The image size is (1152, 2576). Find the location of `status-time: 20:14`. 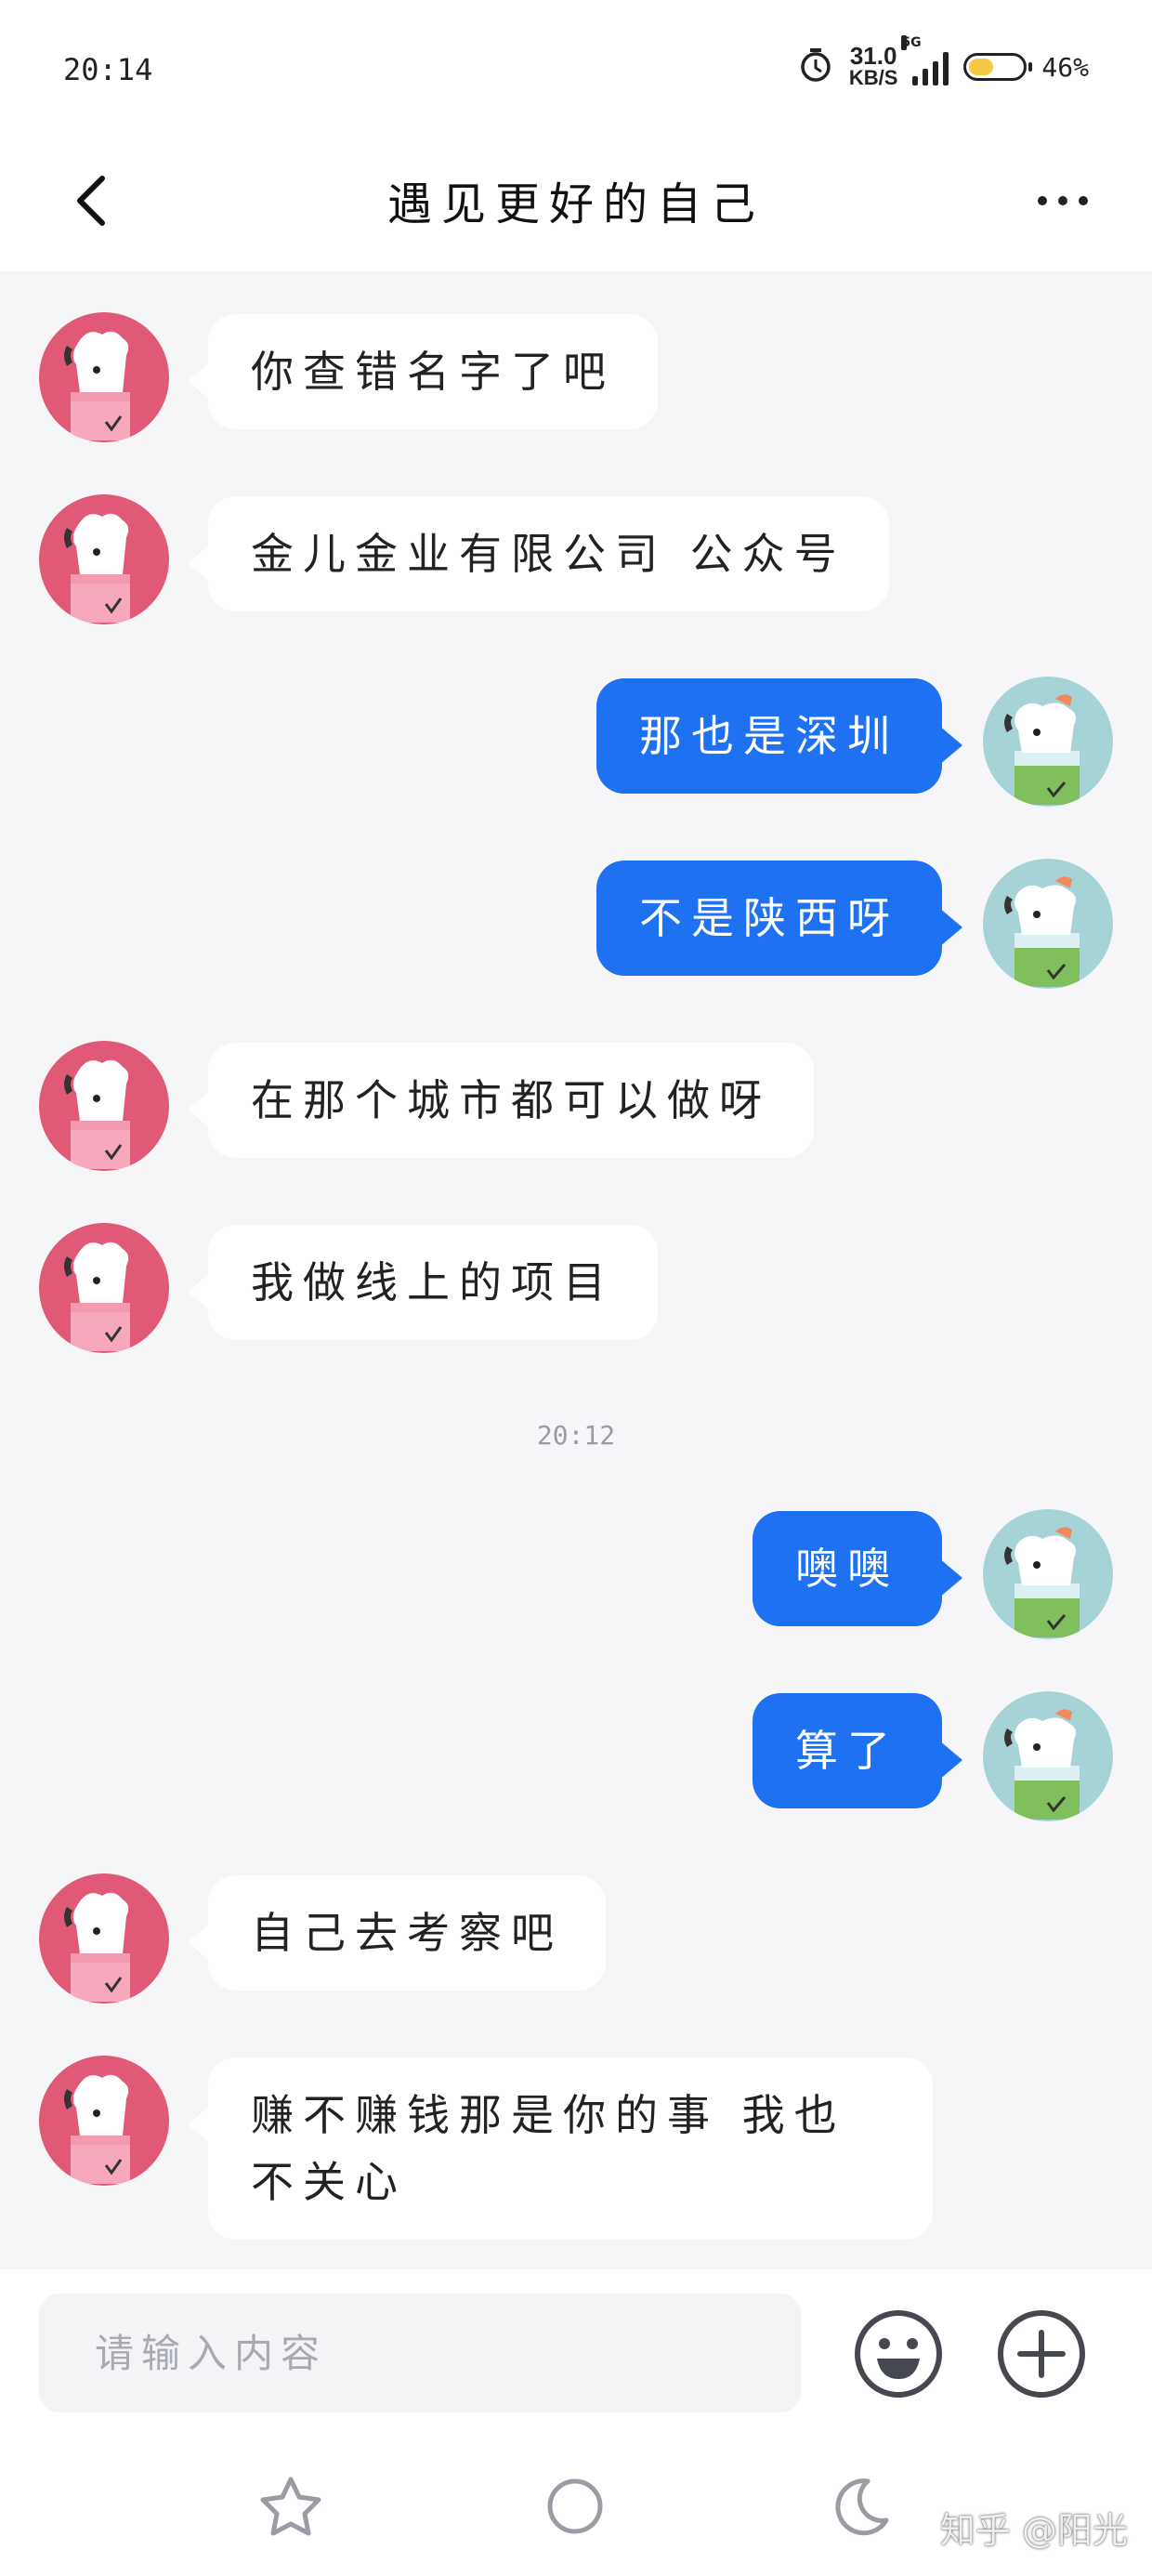

status-time: 20:14 is located at coordinates (108, 69).